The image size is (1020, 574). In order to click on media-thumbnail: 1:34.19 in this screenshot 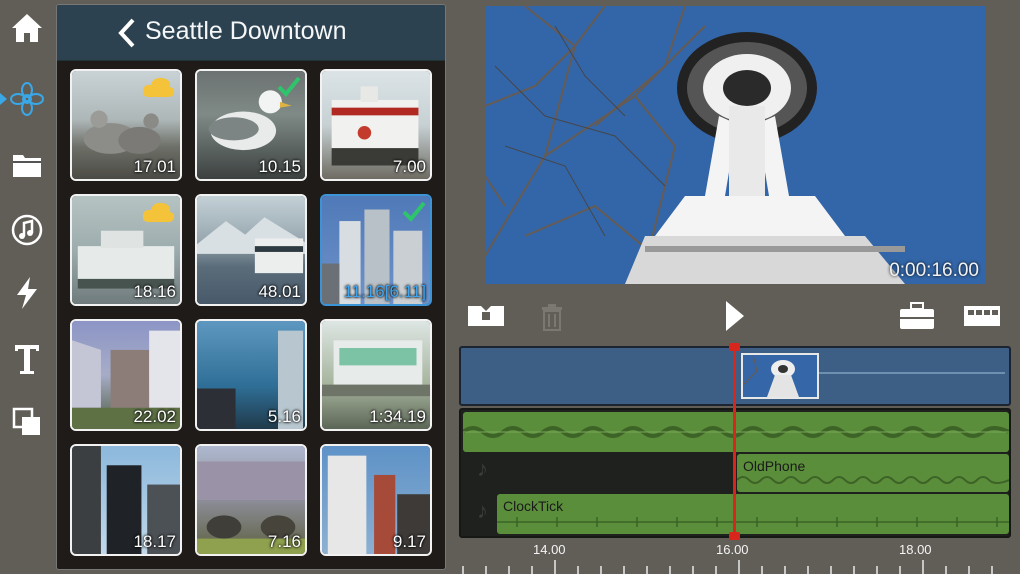, I will do `click(376, 375)`.